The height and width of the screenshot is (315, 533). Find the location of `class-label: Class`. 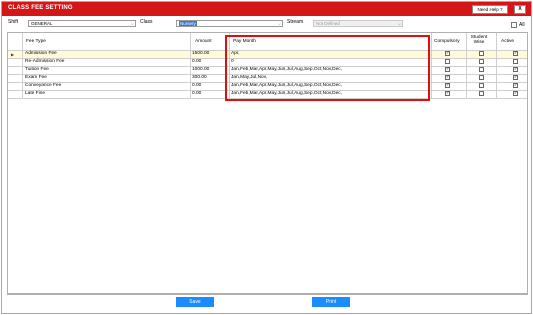

class-label: Class is located at coordinates (146, 22).